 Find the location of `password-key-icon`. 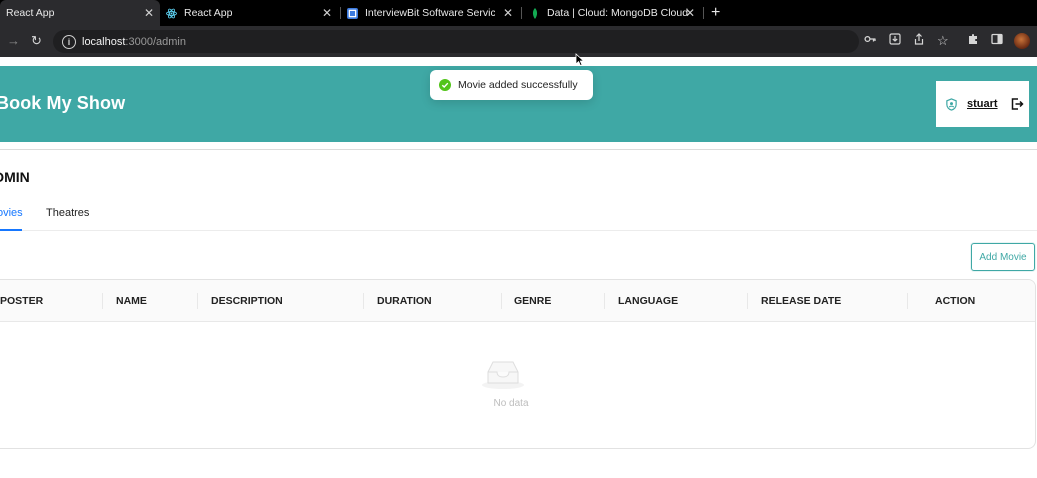

password-key-icon is located at coordinates (870, 41).